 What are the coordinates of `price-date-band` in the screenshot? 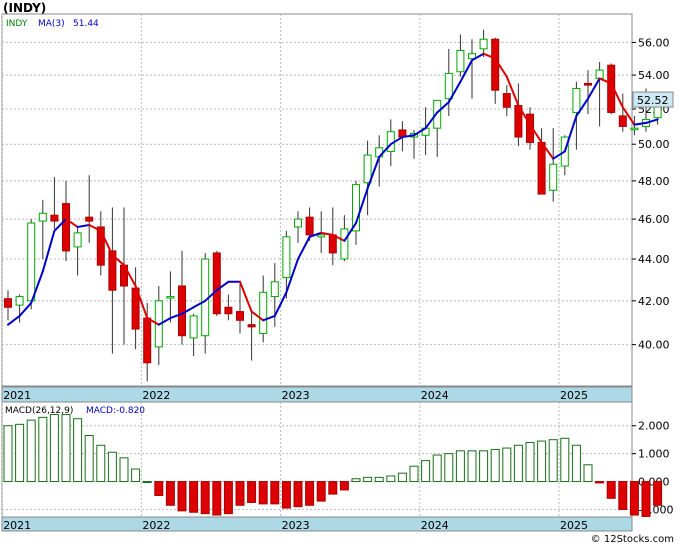 It's located at (317, 394).